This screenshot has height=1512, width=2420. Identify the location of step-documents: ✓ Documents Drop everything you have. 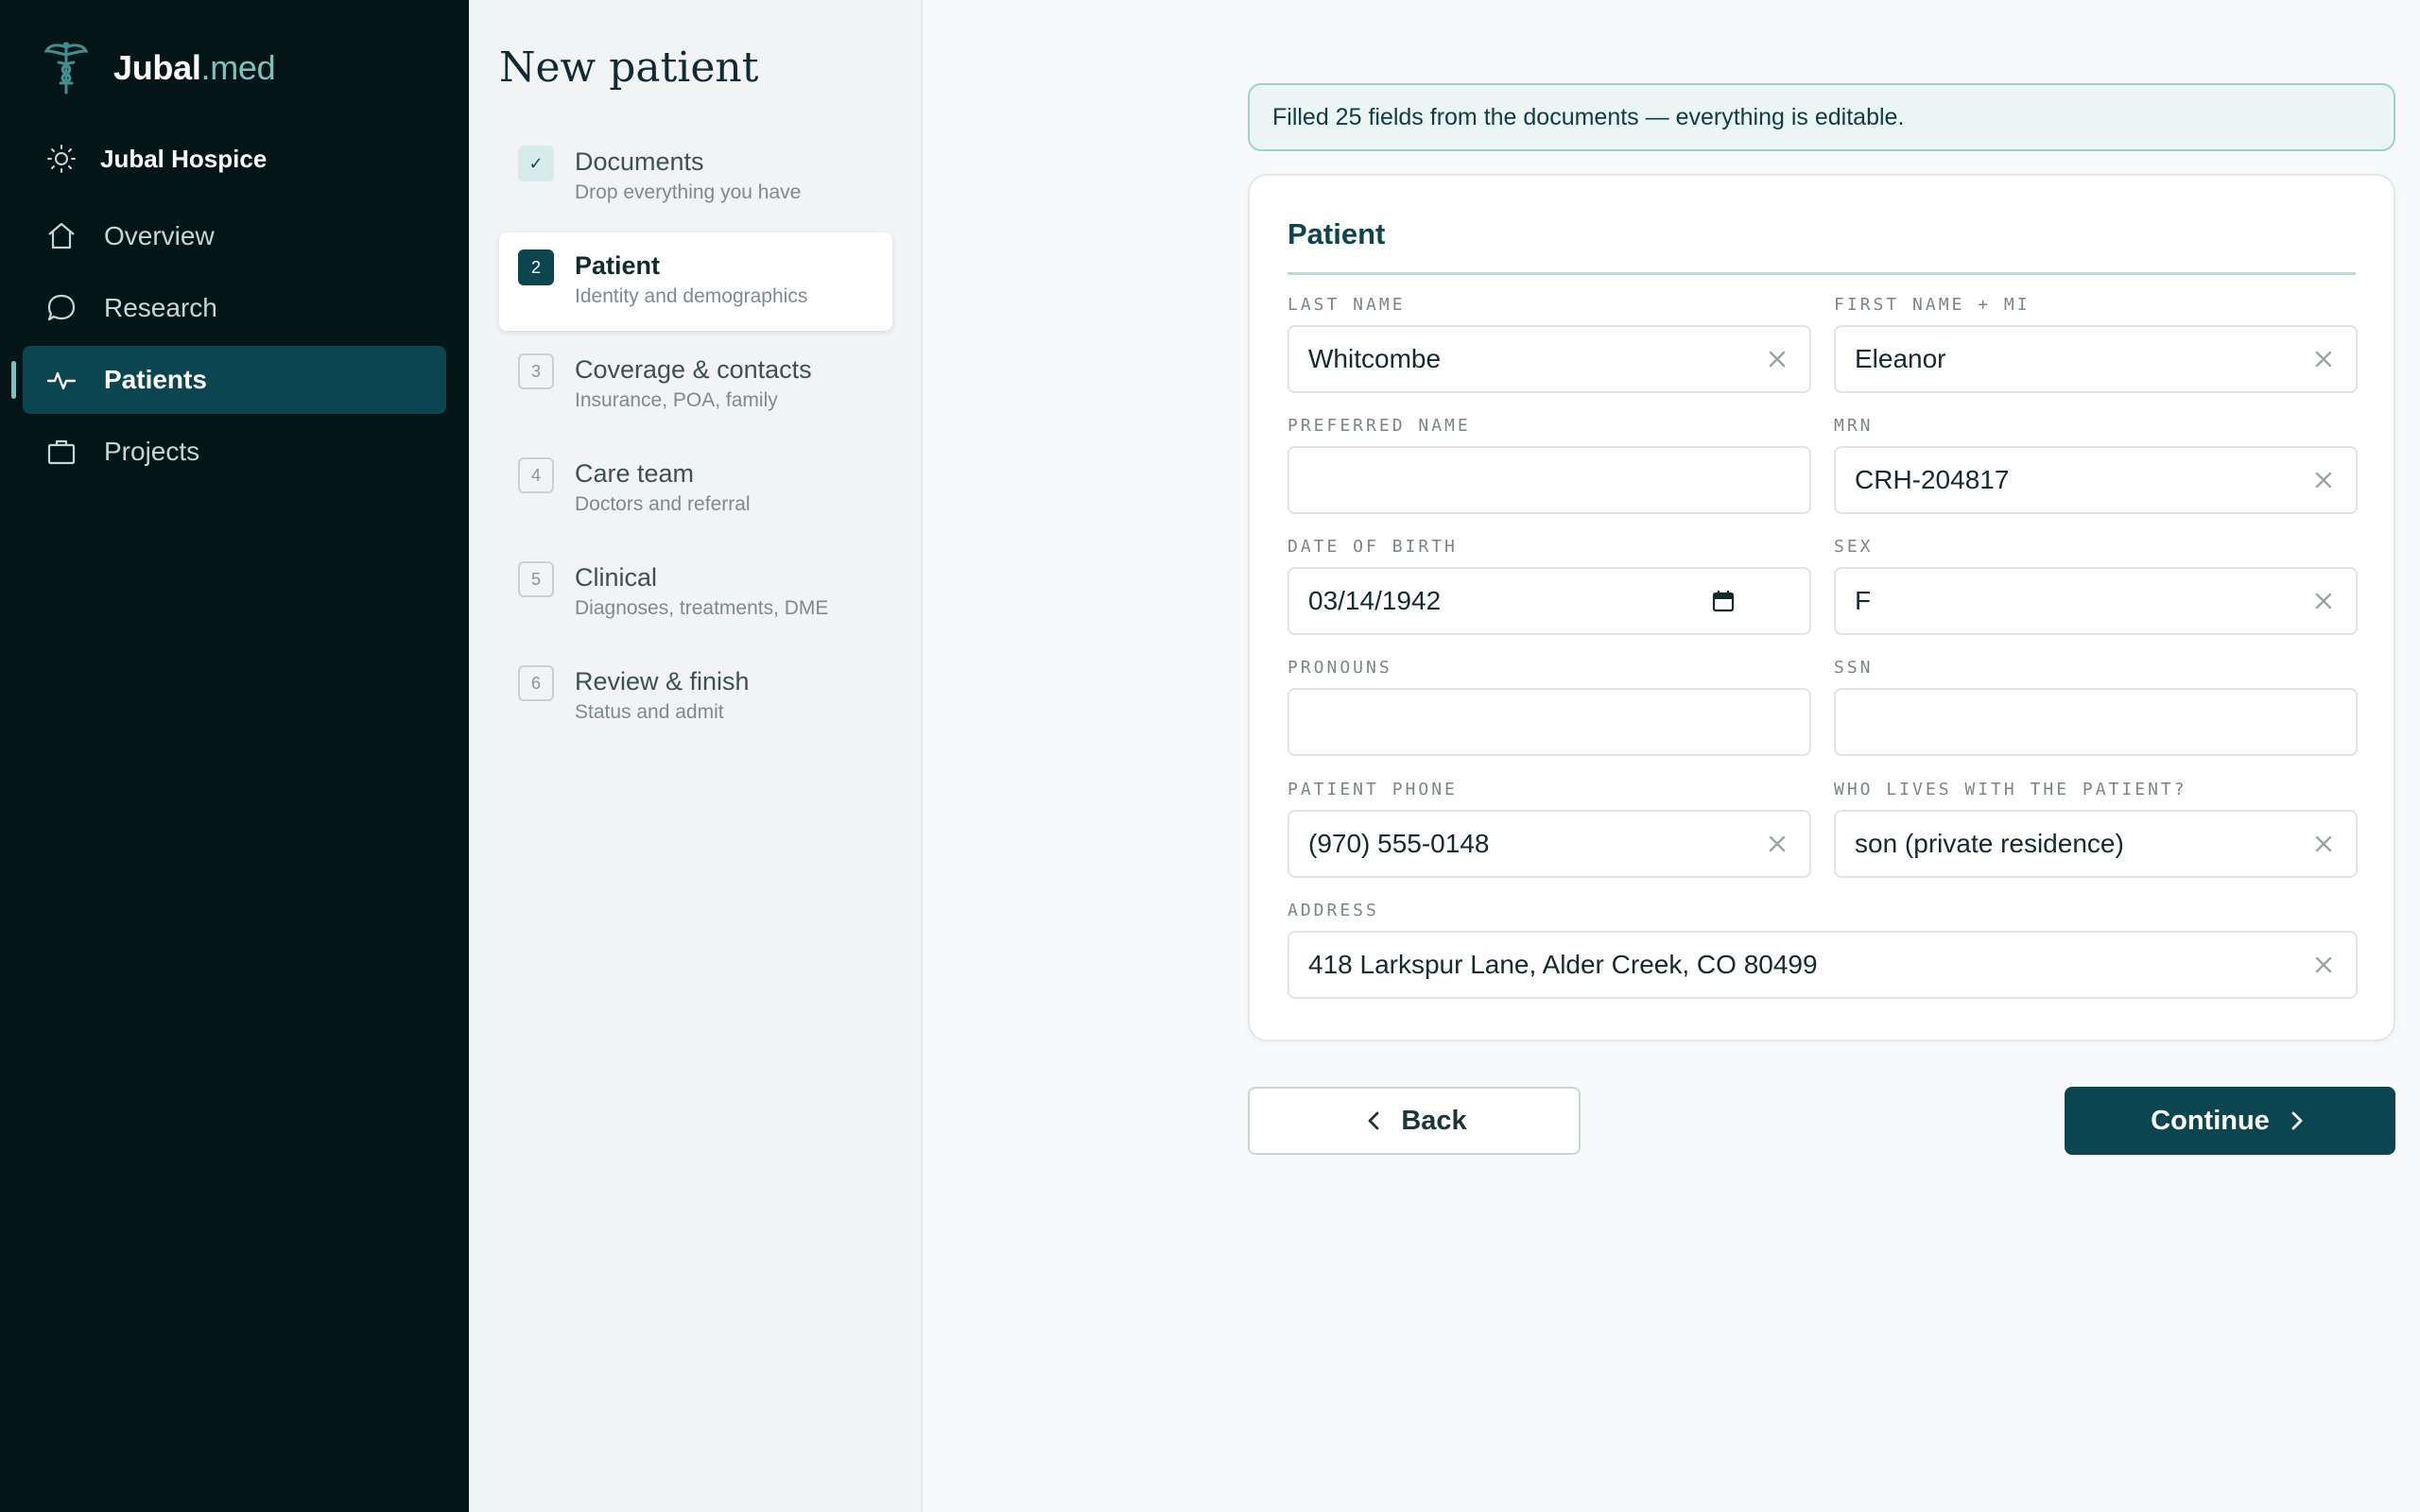
(696, 178).